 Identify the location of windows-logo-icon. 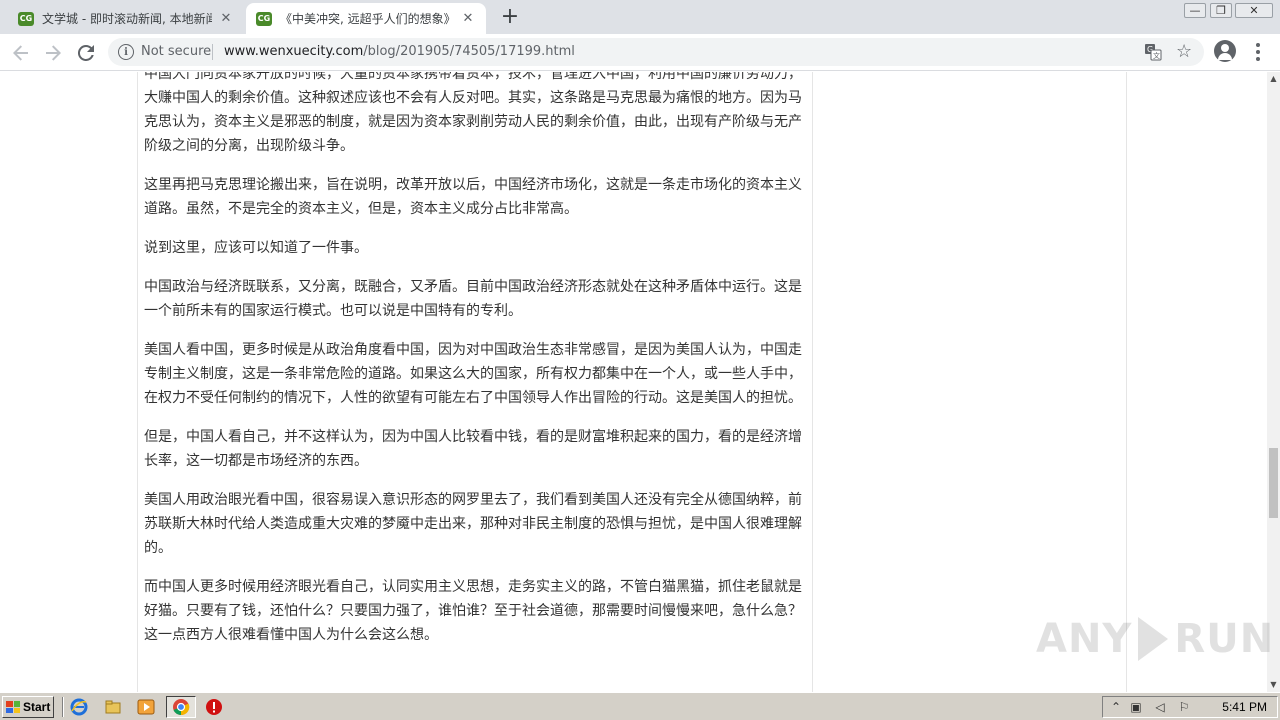
(13, 707).